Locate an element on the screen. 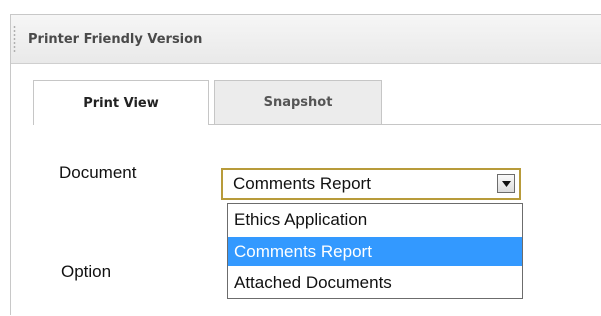 This screenshot has width=601, height=316. option-comments-report: Comments Report is located at coordinates (375, 251).